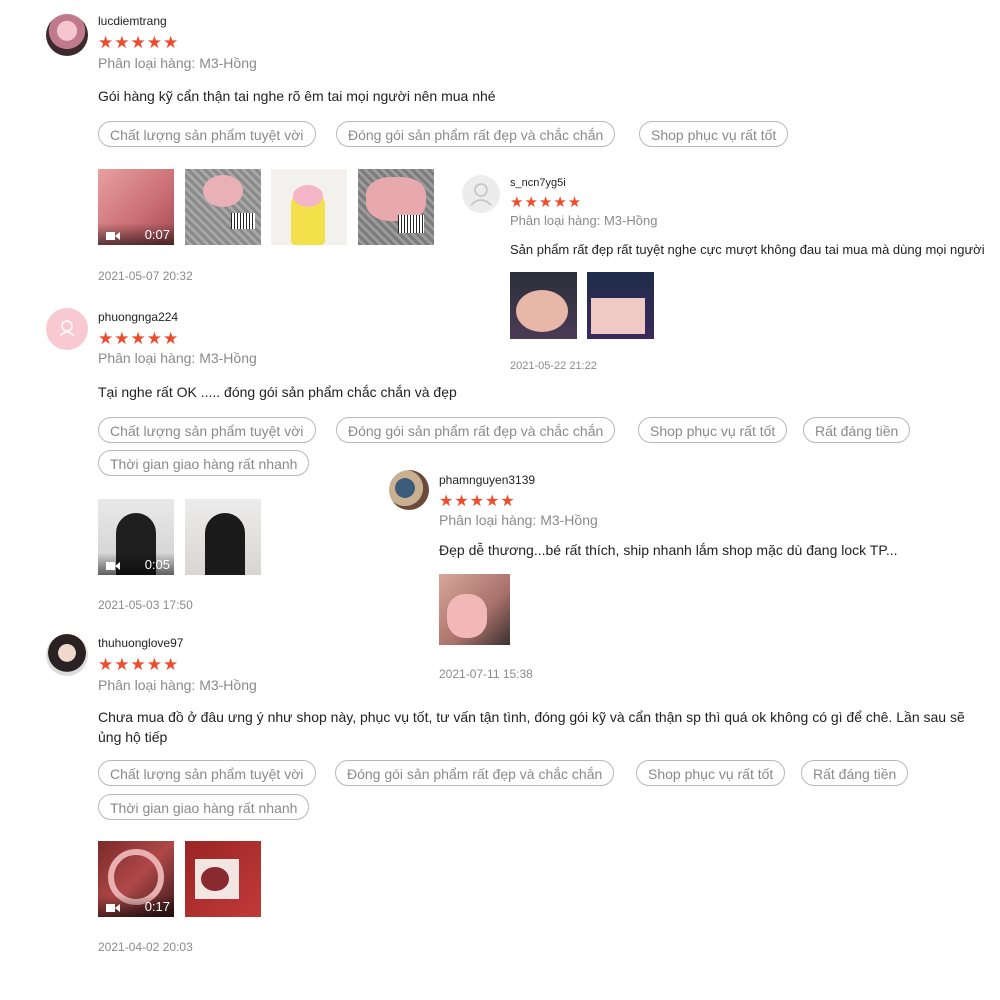  Describe the element at coordinates (157, 234) in the screenshot. I see `video-duration: 0:07` at that location.